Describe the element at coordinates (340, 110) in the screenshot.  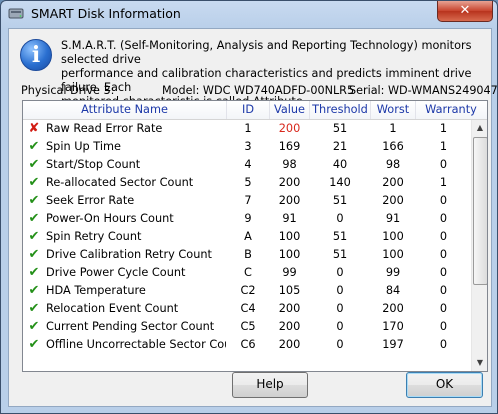
I see `column-header-threshold: Threshold` at that location.